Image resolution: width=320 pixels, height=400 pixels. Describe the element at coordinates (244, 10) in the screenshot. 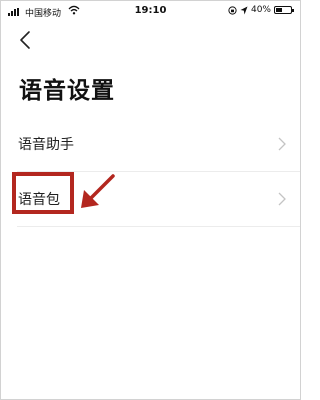

I see `location-icon` at that location.